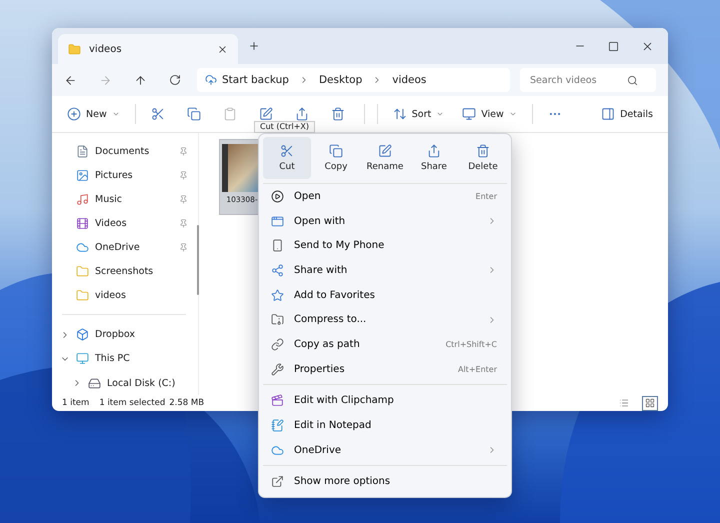  I want to click on nav-item: videos, so click(125, 296).